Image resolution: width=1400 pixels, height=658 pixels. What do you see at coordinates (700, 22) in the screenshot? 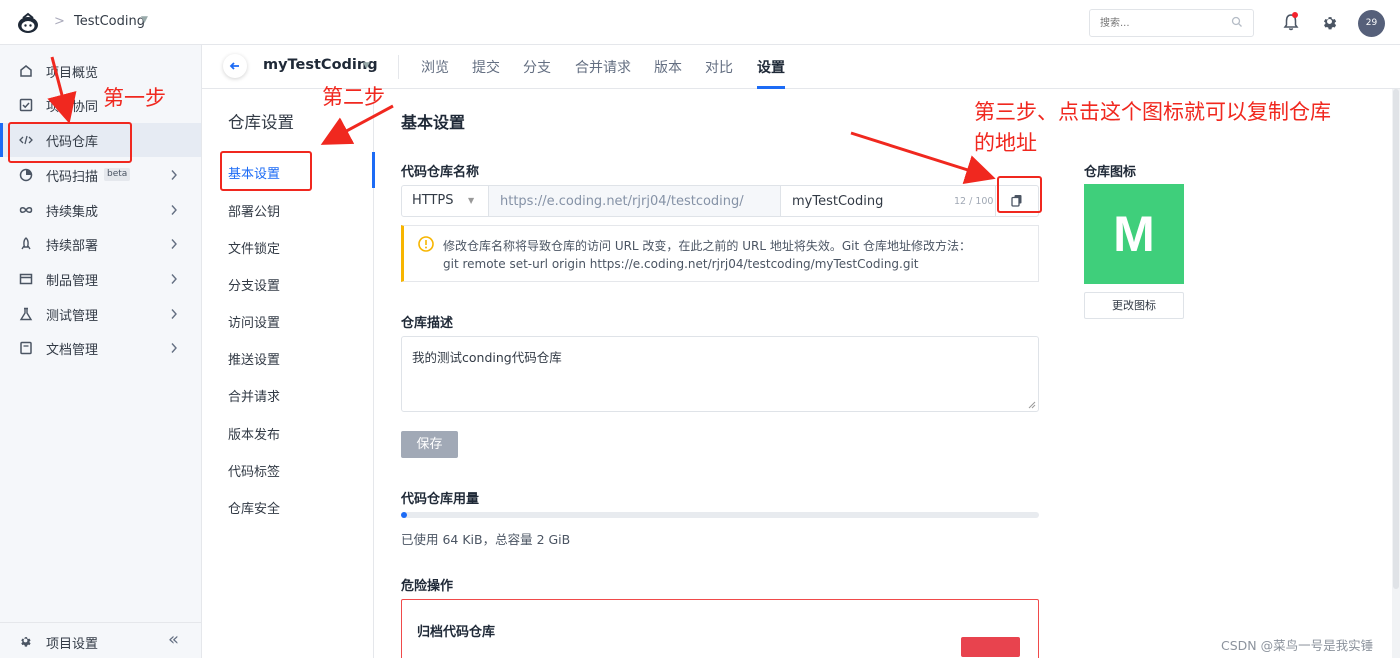
I see `top-bar: > TestCoding ▼ 29` at bounding box center [700, 22].